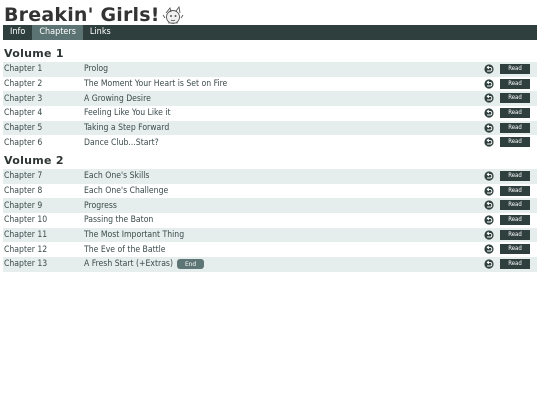 The height and width of the screenshot is (405, 540). I want to click on chapter-title-cell: Feeling Like You Like it, so click(127, 113).